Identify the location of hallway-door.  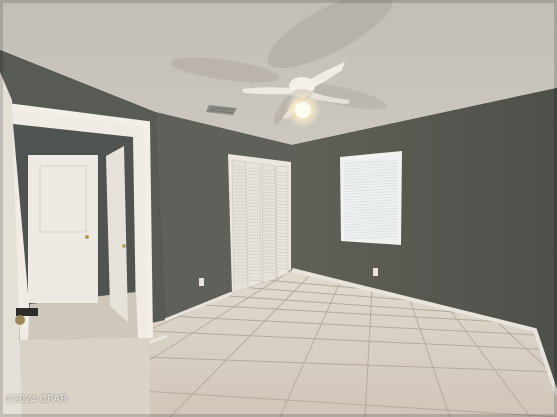
(63, 229).